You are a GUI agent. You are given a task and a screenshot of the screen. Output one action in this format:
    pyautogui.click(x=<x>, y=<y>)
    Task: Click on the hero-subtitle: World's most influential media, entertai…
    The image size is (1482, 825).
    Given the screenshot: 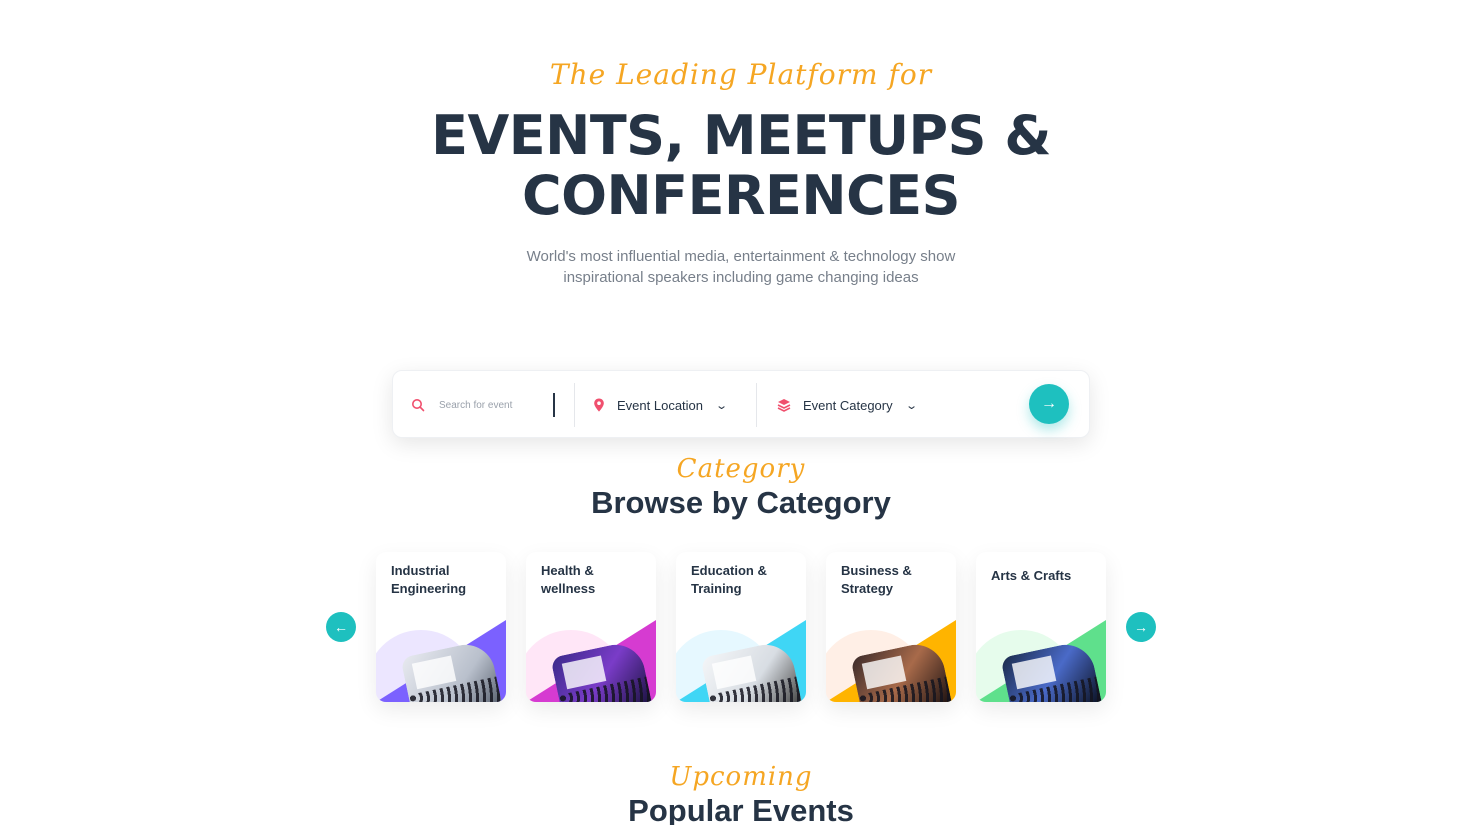 What is the action you would take?
    pyautogui.click(x=741, y=267)
    